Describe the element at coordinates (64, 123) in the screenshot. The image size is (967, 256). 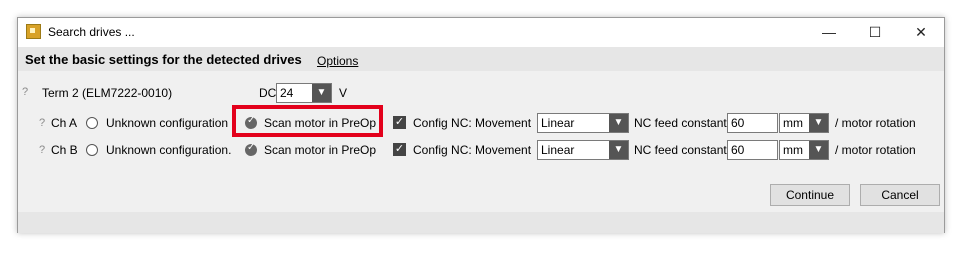
I see `channel-name: Ch A` at that location.